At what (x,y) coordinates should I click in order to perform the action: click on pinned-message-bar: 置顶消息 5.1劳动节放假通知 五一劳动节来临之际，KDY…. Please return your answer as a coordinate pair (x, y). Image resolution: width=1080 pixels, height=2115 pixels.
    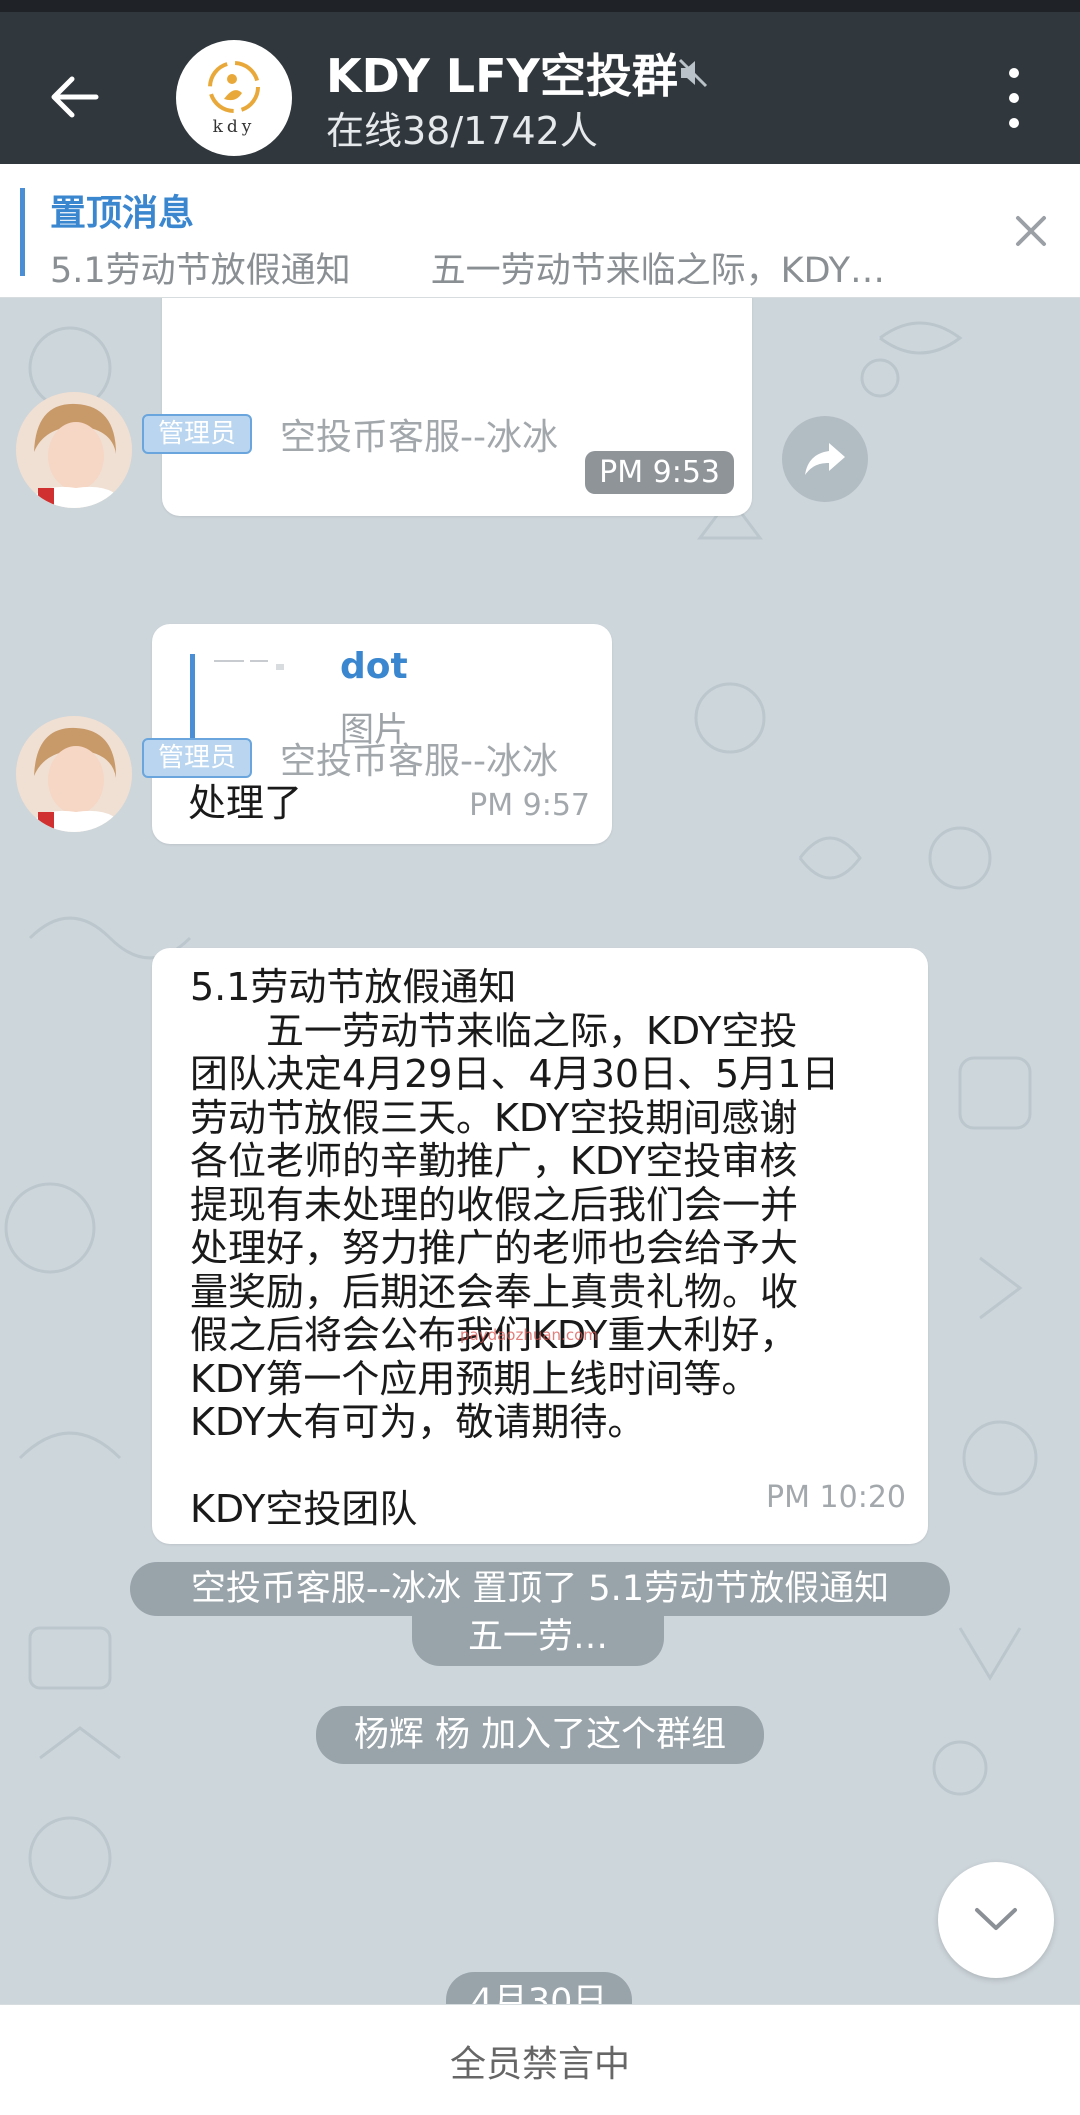
    Looking at the image, I should click on (540, 231).